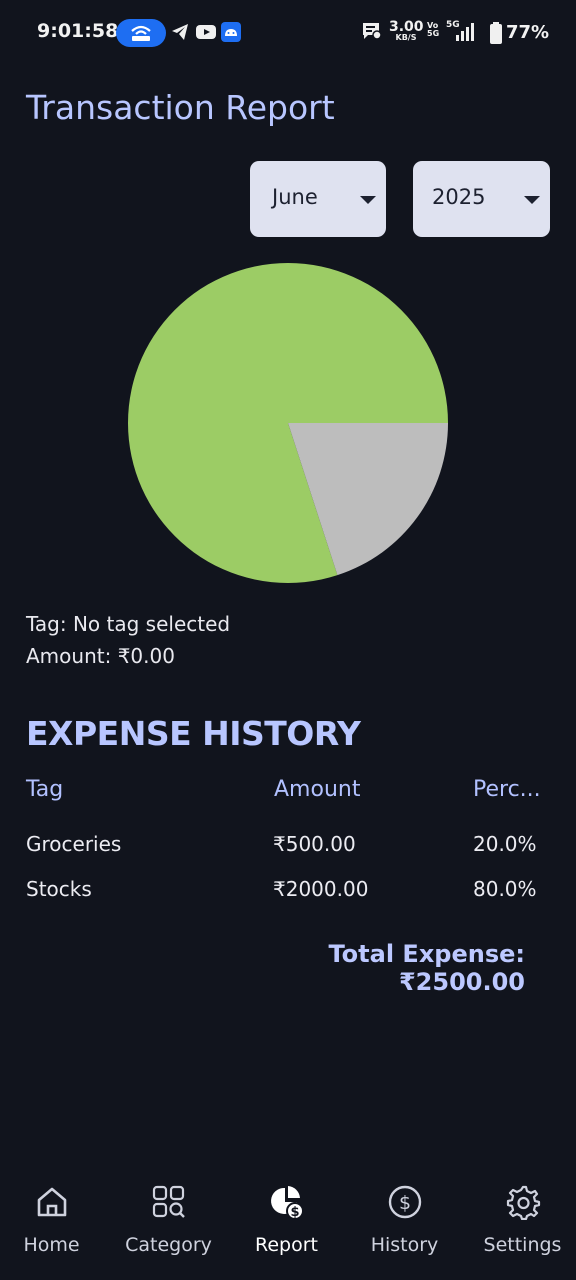 This screenshot has width=576, height=1280. Describe the element at coordinates (528, 32) in the screenshot. I see `battery-level: 77%` at that location.